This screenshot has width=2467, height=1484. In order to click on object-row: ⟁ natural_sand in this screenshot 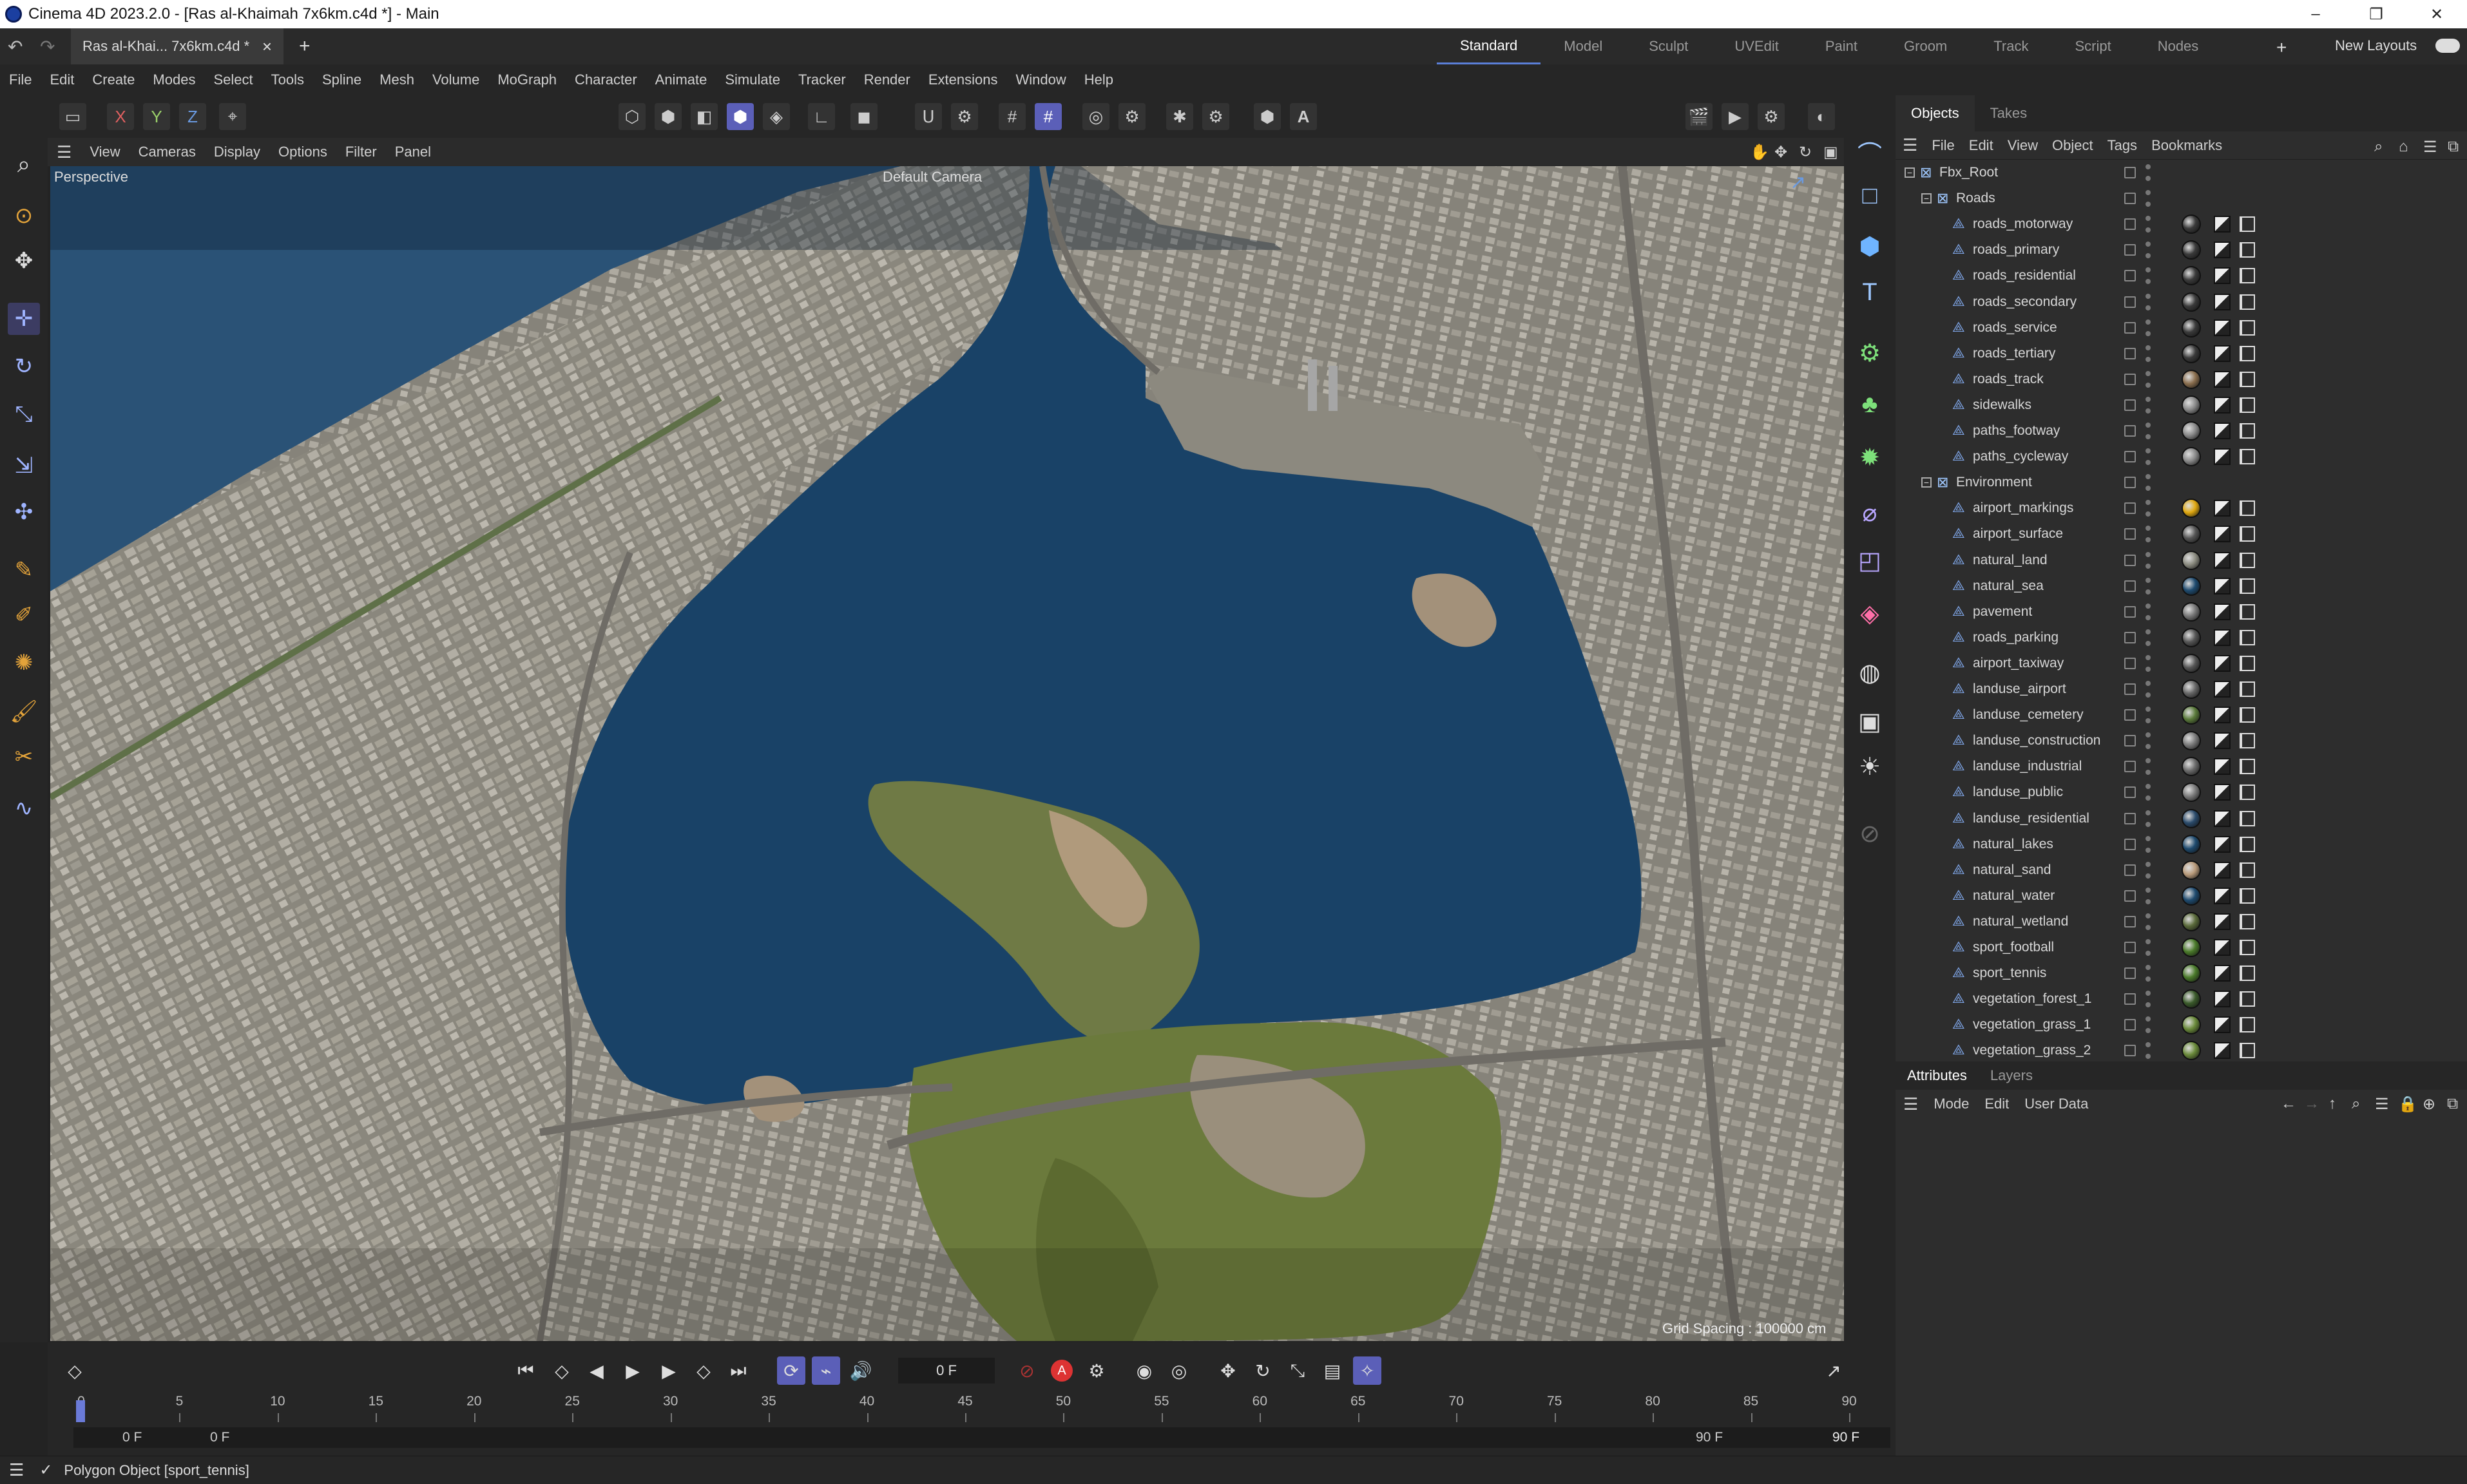, I will do `click(2181, 870)`.